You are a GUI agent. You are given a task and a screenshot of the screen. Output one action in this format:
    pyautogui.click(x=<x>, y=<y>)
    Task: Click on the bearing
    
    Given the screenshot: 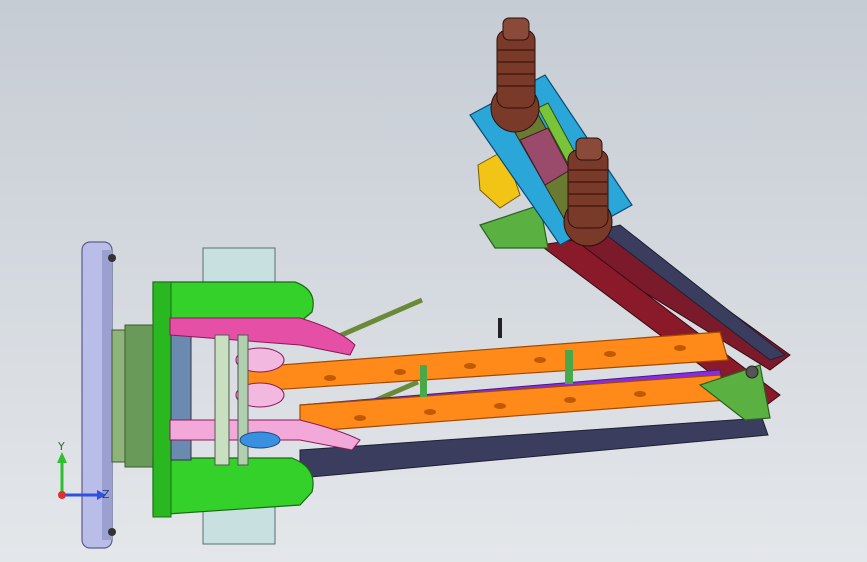 What is the action you would take?
    pyautogui.click(x=260, y=440)
    